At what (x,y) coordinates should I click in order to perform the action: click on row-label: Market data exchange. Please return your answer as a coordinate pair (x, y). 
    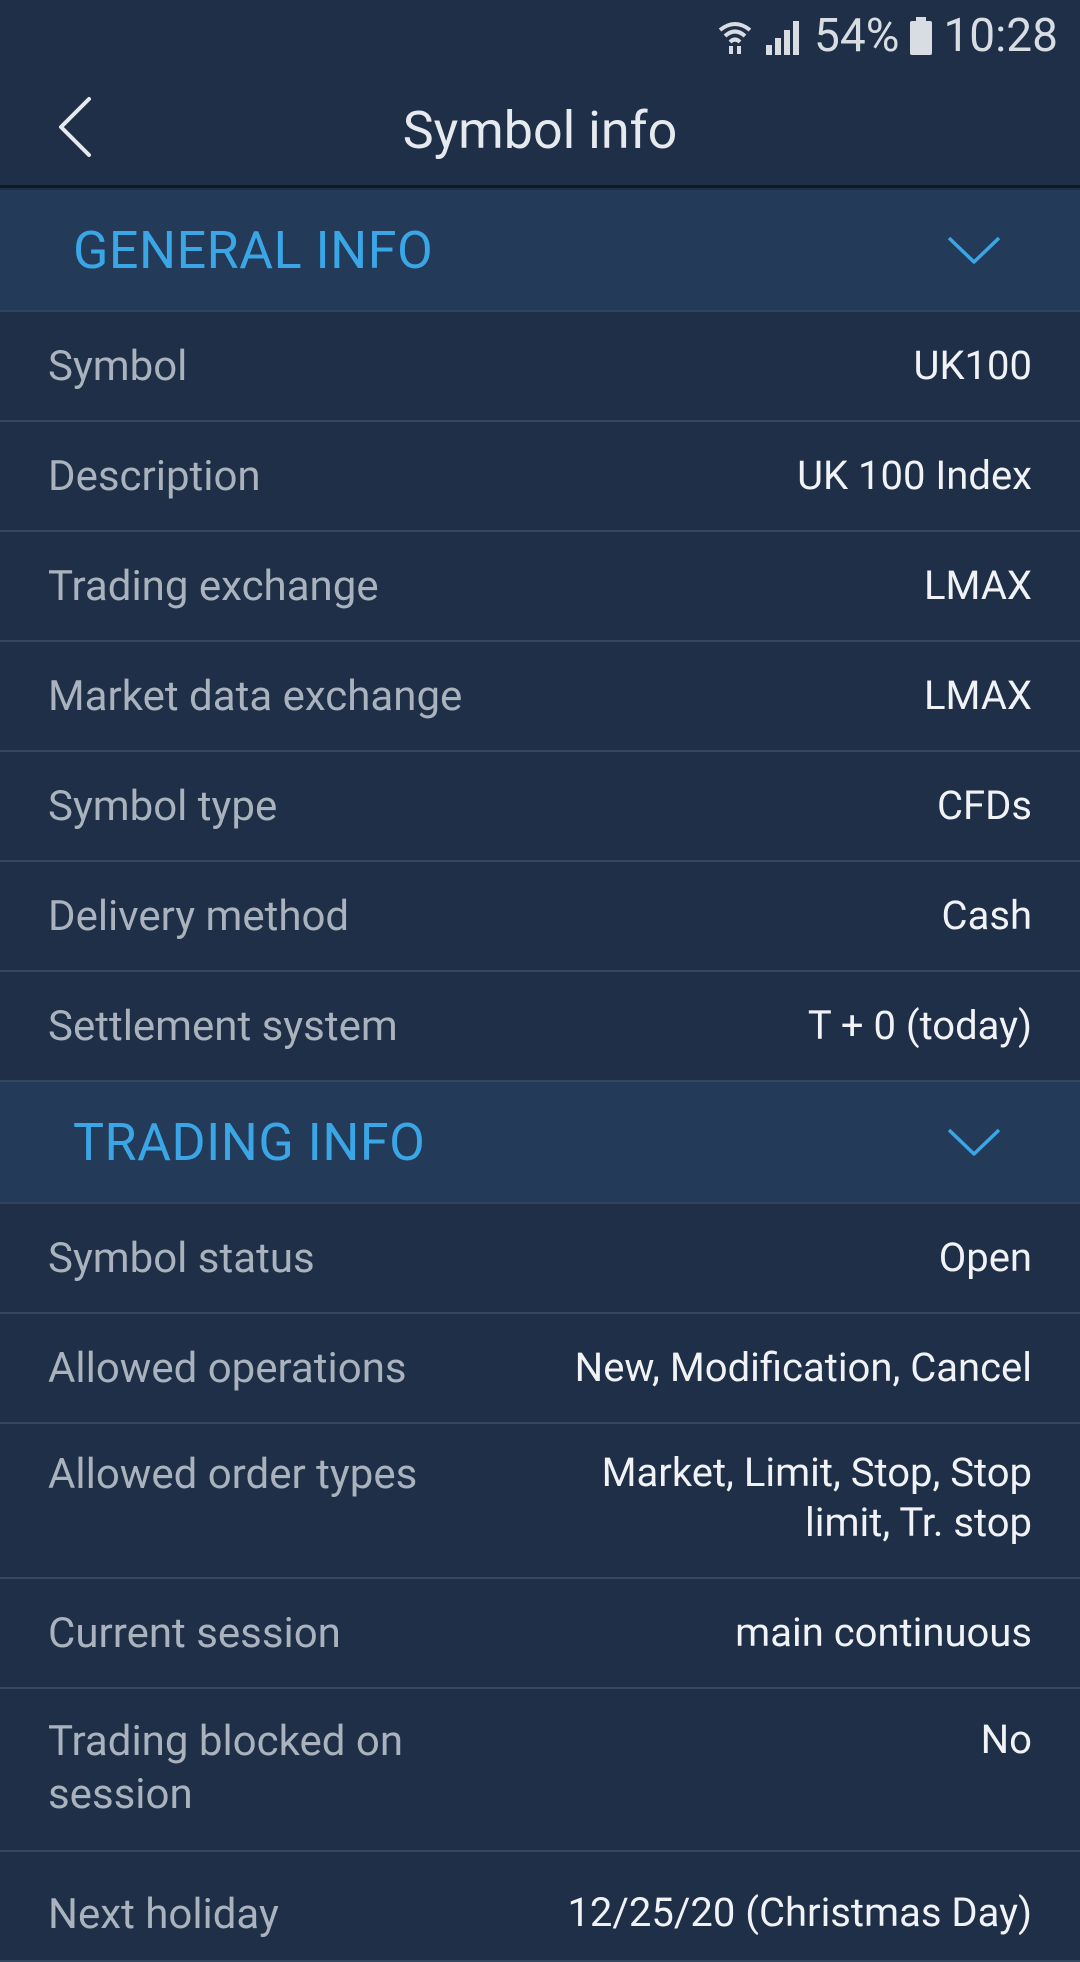
    Looking at the image, I should click on (255, 696).